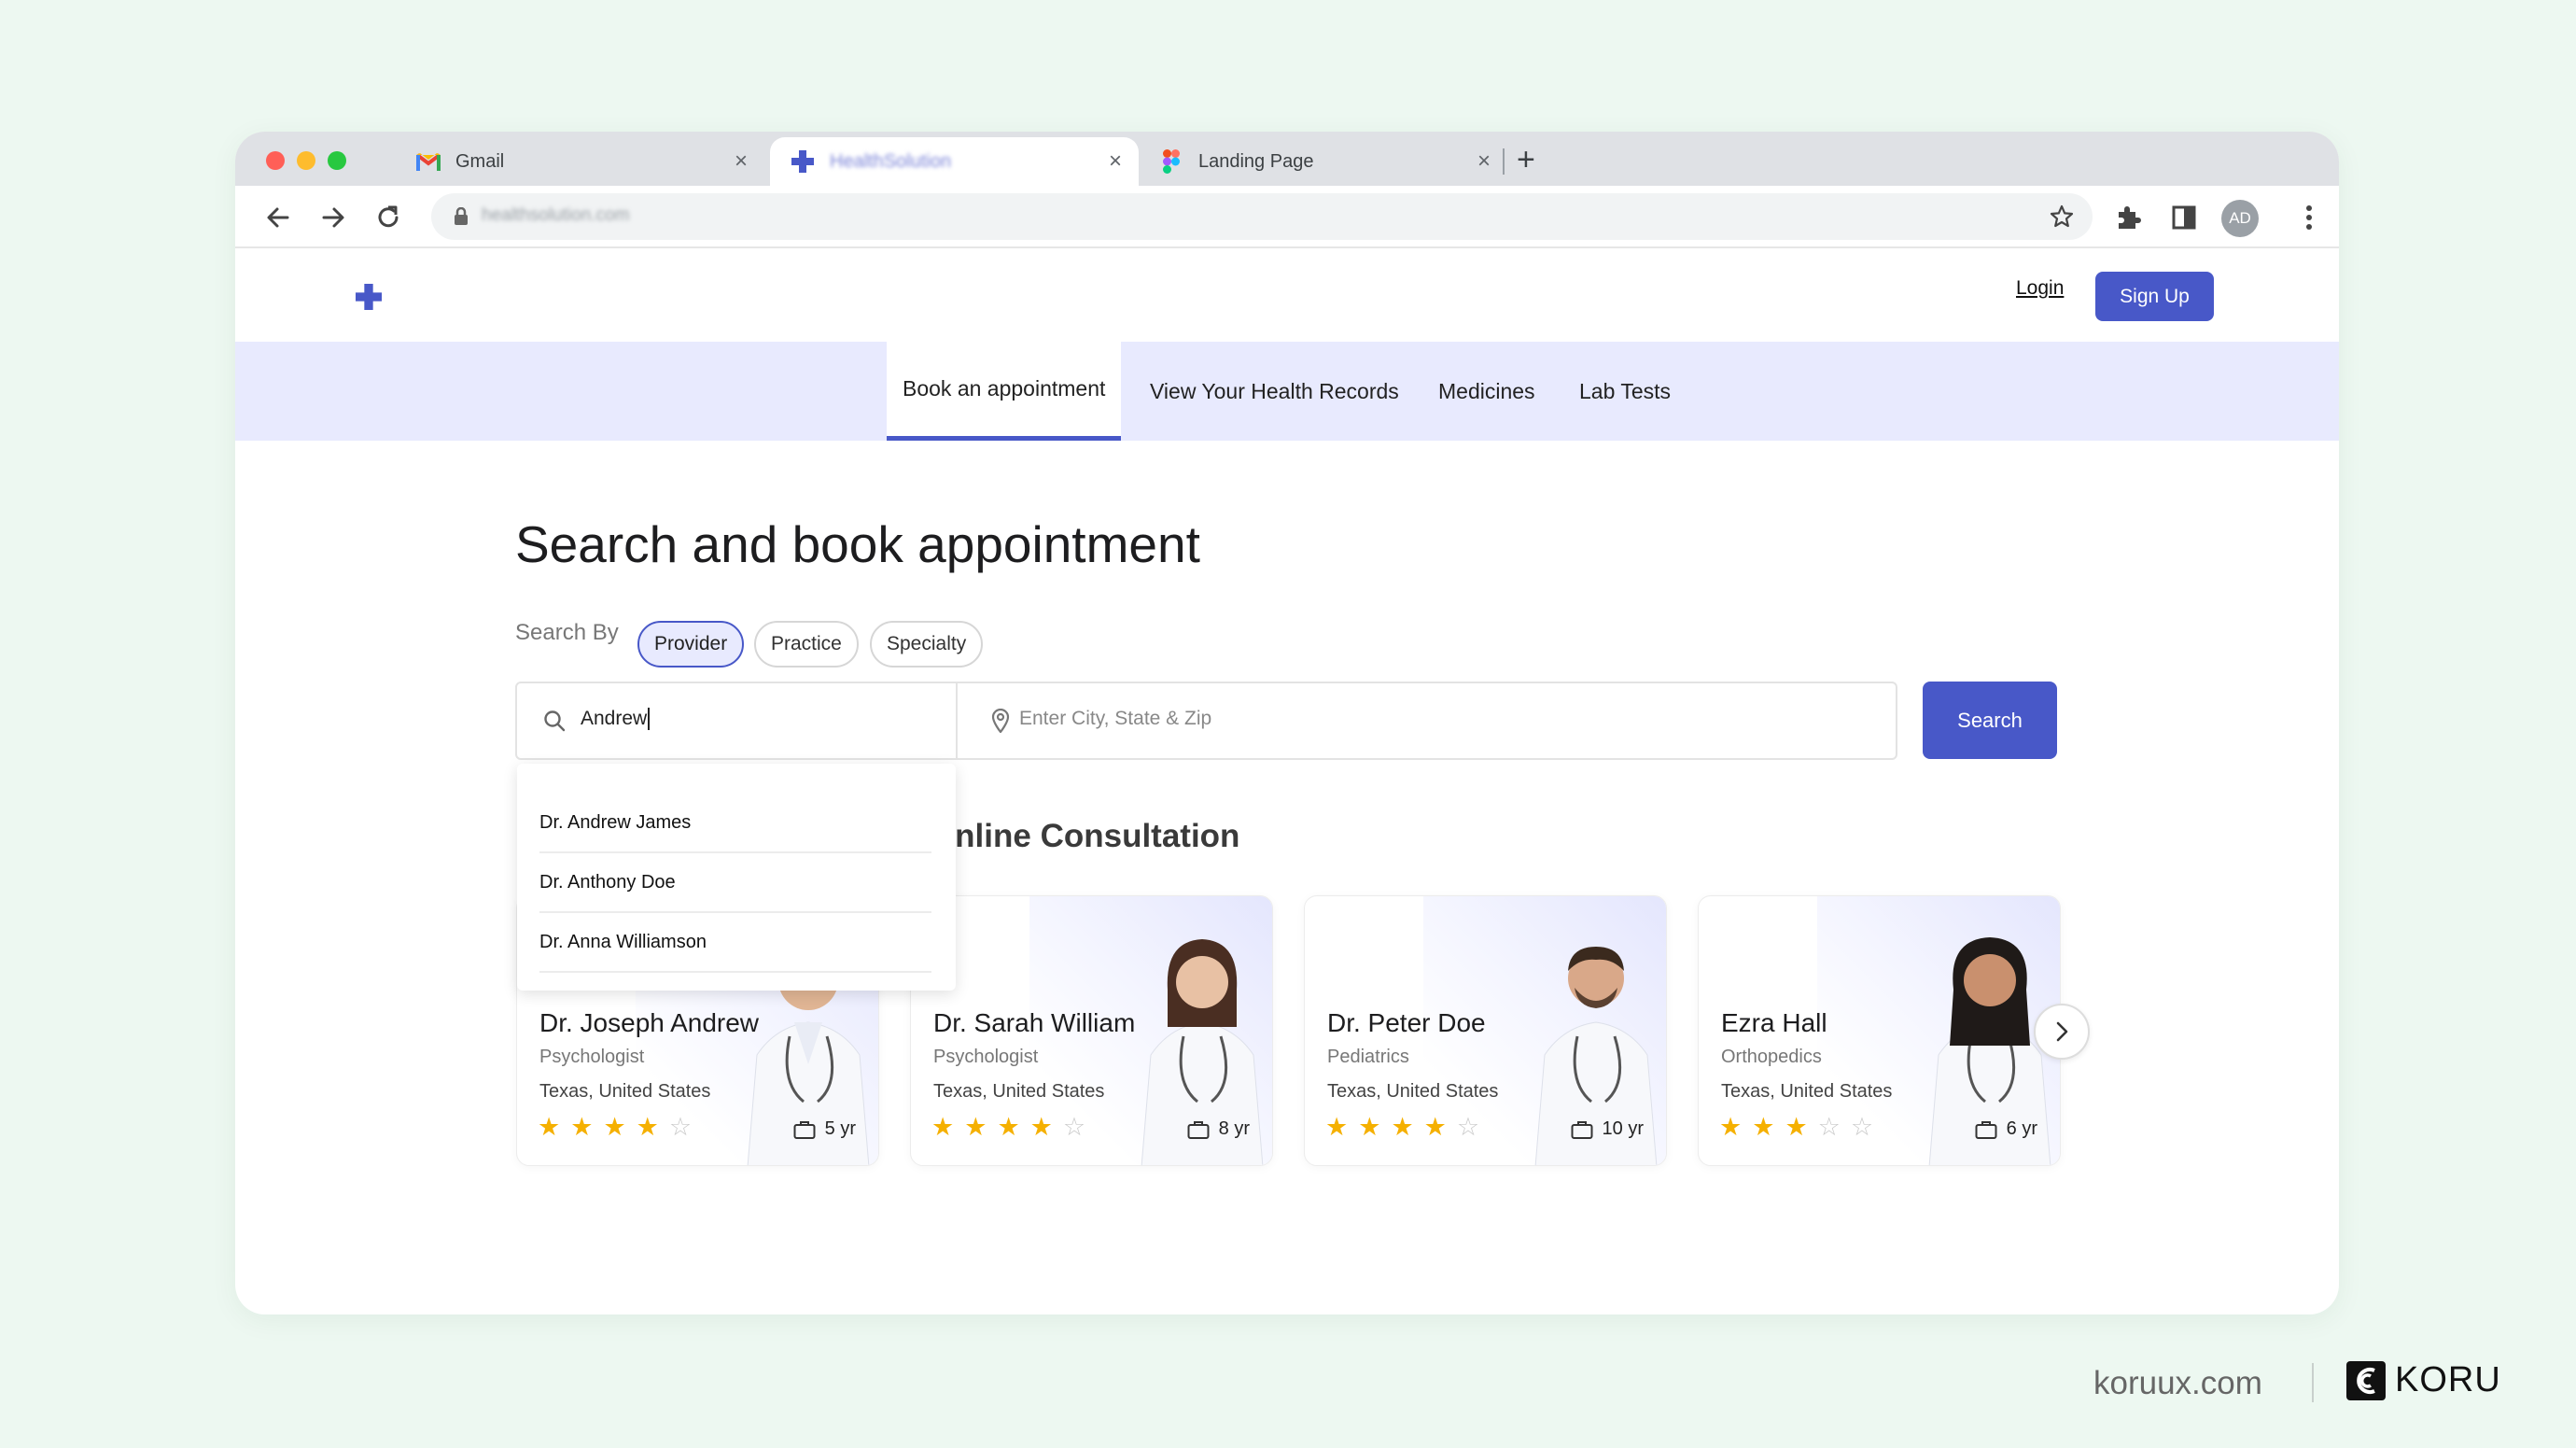 The width and height of the screenshot is (2576, 1448). What do you see at coordinates (428, 161) in the screenshot?
I see `gmail-icon` at bounding box center [428, 161].